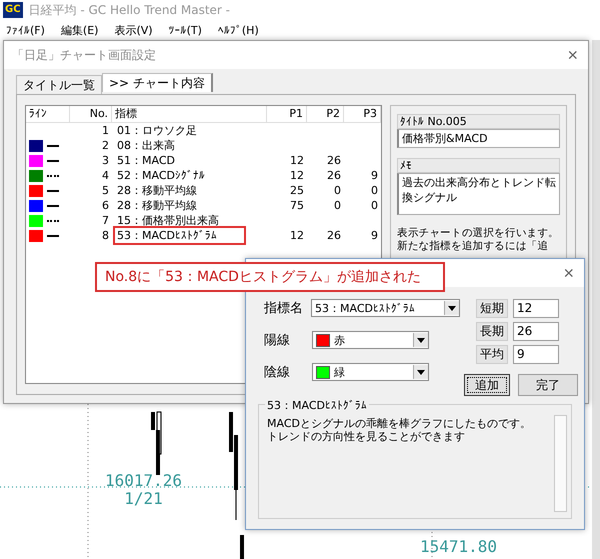 This screenshot has height=559, width=600. What do you see at coordinates (362, 114) in the screenshot?
I see `column-header: P3` at bounding box center [362, 114].